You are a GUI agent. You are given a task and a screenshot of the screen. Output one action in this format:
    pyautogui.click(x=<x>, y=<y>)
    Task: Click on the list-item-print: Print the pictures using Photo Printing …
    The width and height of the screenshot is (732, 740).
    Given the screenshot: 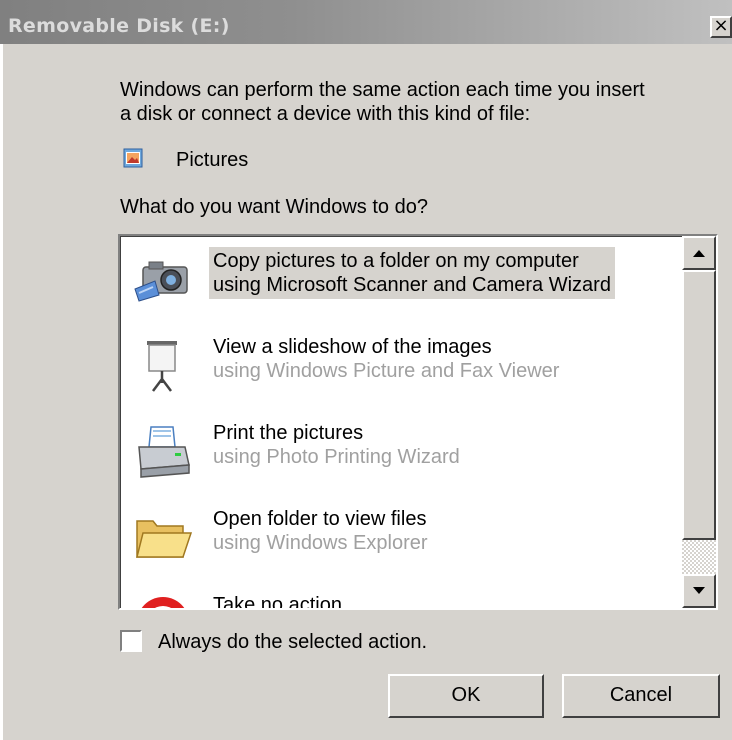 What is the action you would take?
    pyautogui.click(x=409, y=457)
    